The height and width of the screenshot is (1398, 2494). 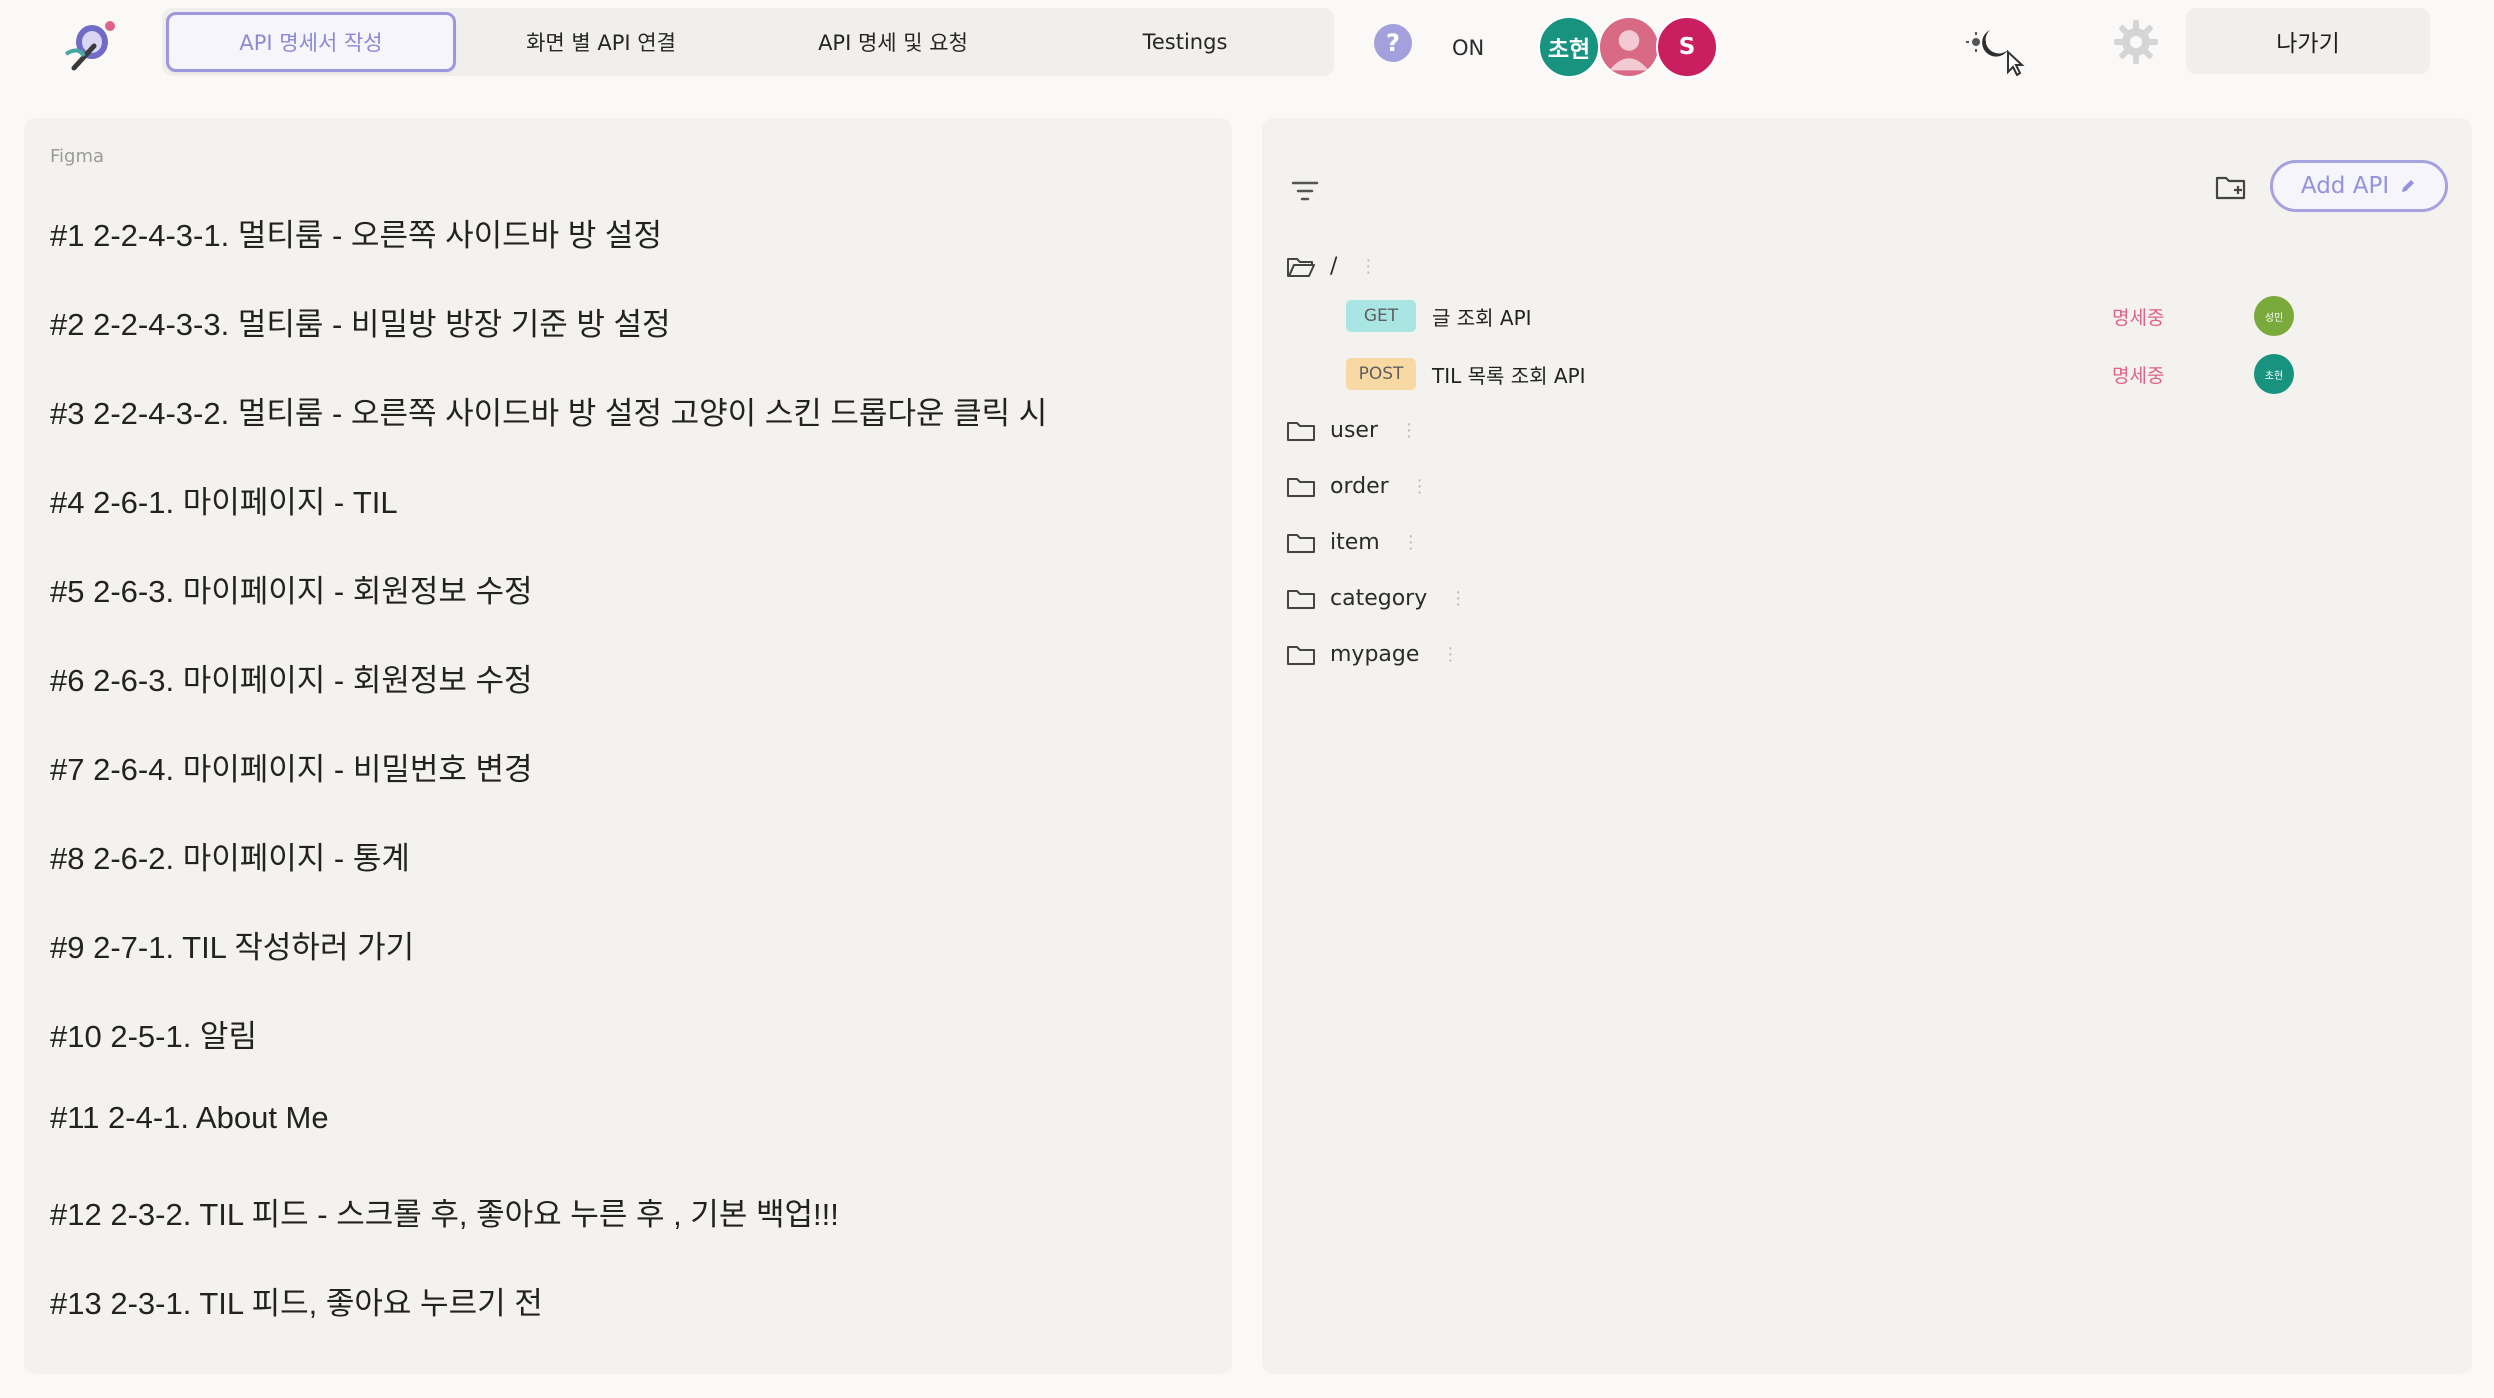 I want to click on folder-row-mypage: mypage ⋮, so click(x=1372, y=654).